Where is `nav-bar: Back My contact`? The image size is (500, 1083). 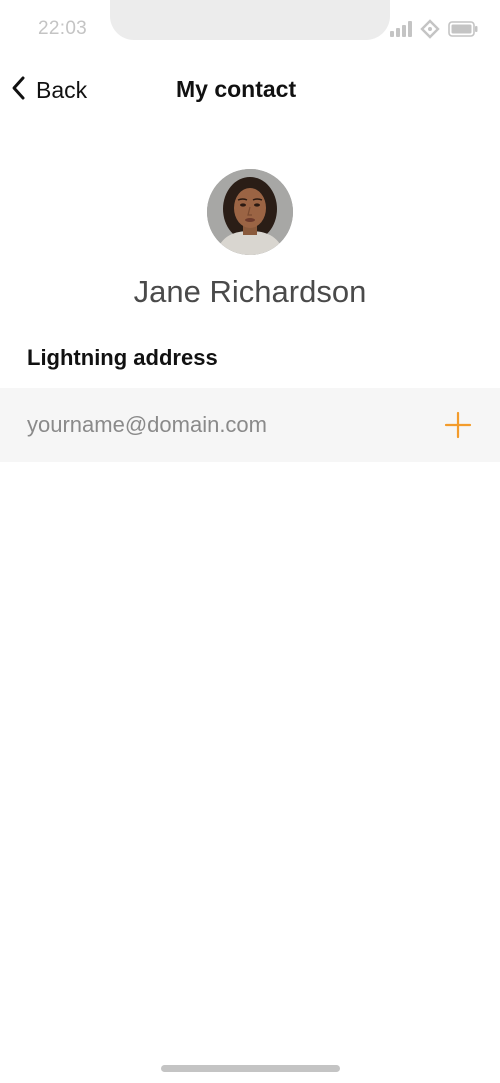
nav-bar: Back My contact is located at coordinates (250, 90).